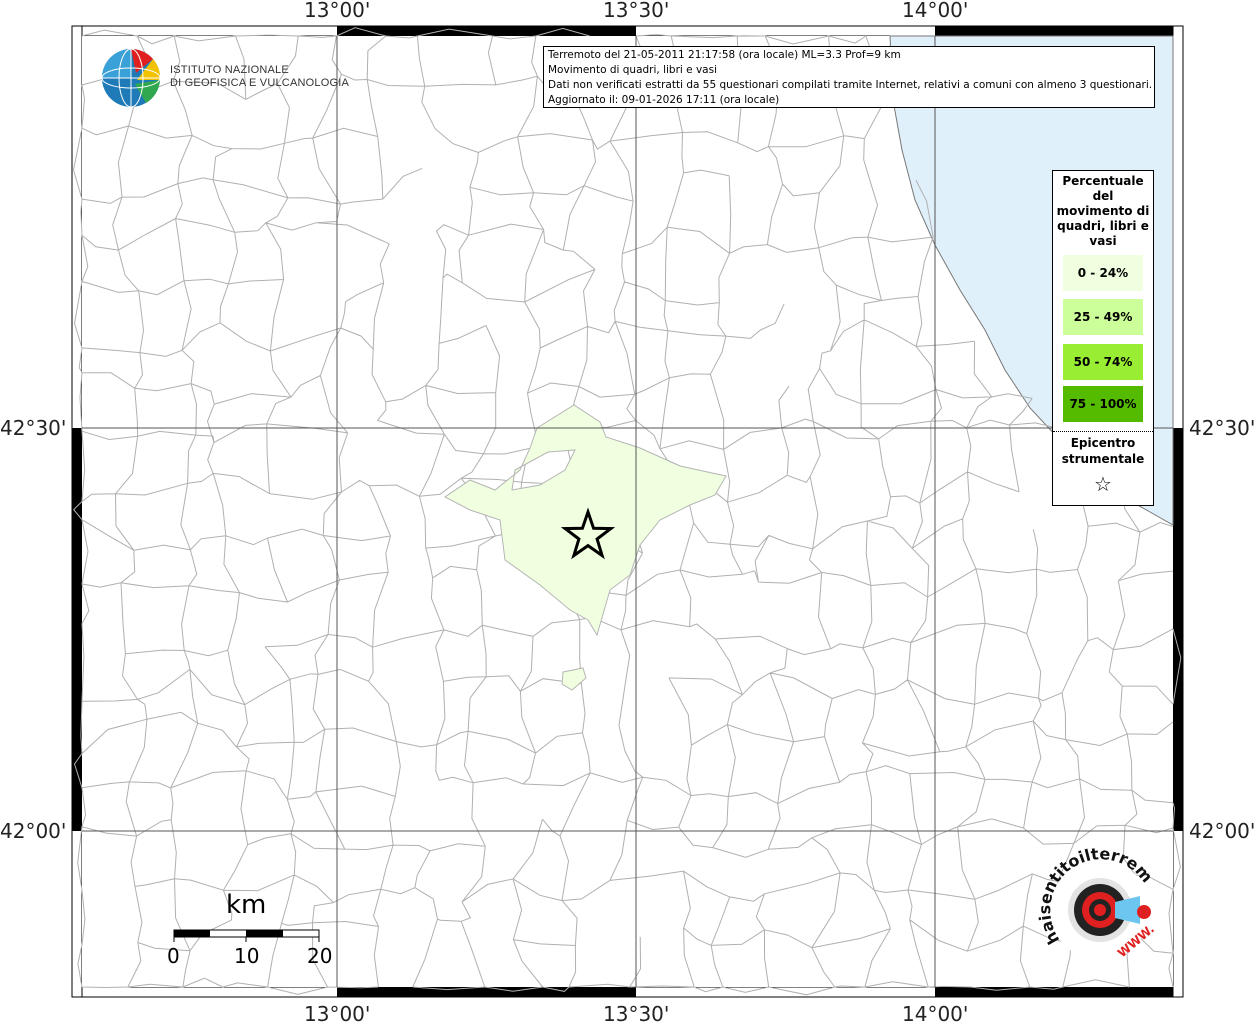  Describe the element at coordinates (1222, 428) in the screenshot. I see `lat-label-right-1: 42°30'` at that location.